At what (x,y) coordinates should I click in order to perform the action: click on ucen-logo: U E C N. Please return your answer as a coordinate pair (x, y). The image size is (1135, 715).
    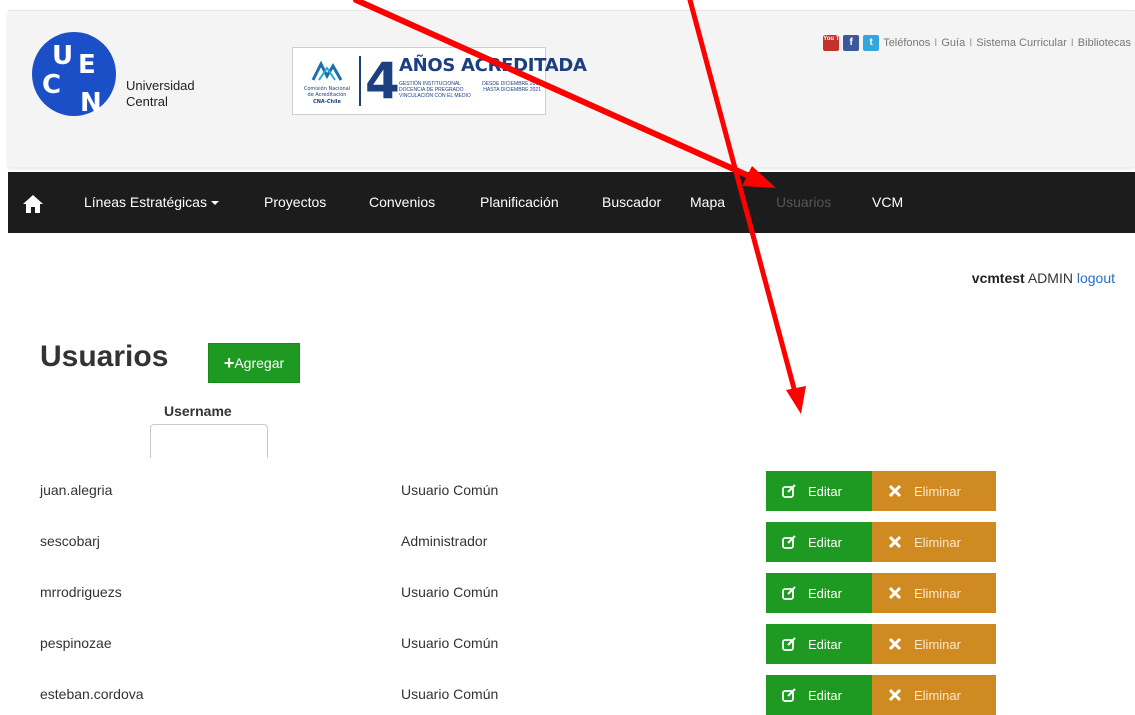
    Looking at the image, I should click on (74, 74).